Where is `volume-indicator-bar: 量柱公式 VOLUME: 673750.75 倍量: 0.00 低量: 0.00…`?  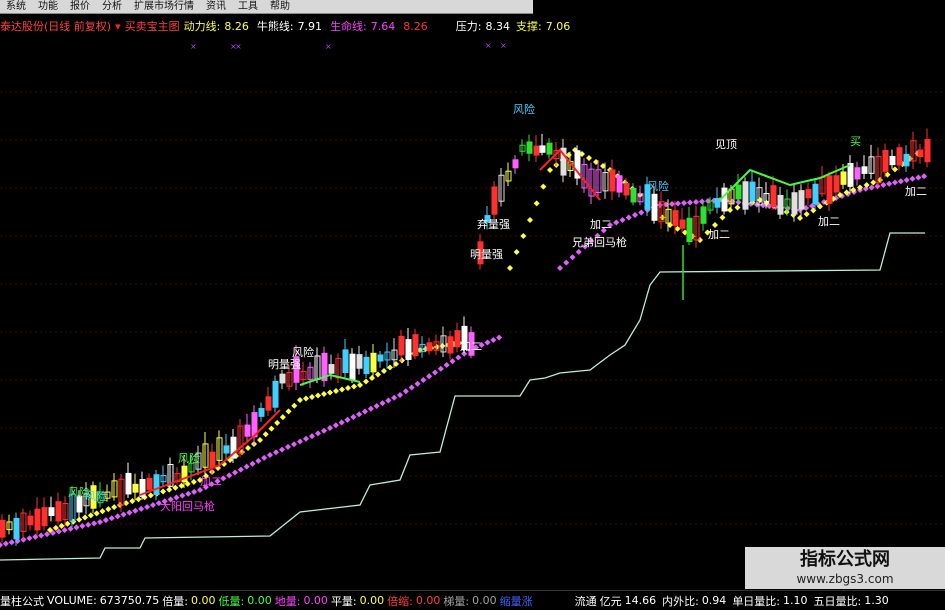 volume-indicator-bar: 量柱公式 VOLUME: 673750.75 倍量: 0.00 低量: 0.00… is located at coordinates (472, 600).